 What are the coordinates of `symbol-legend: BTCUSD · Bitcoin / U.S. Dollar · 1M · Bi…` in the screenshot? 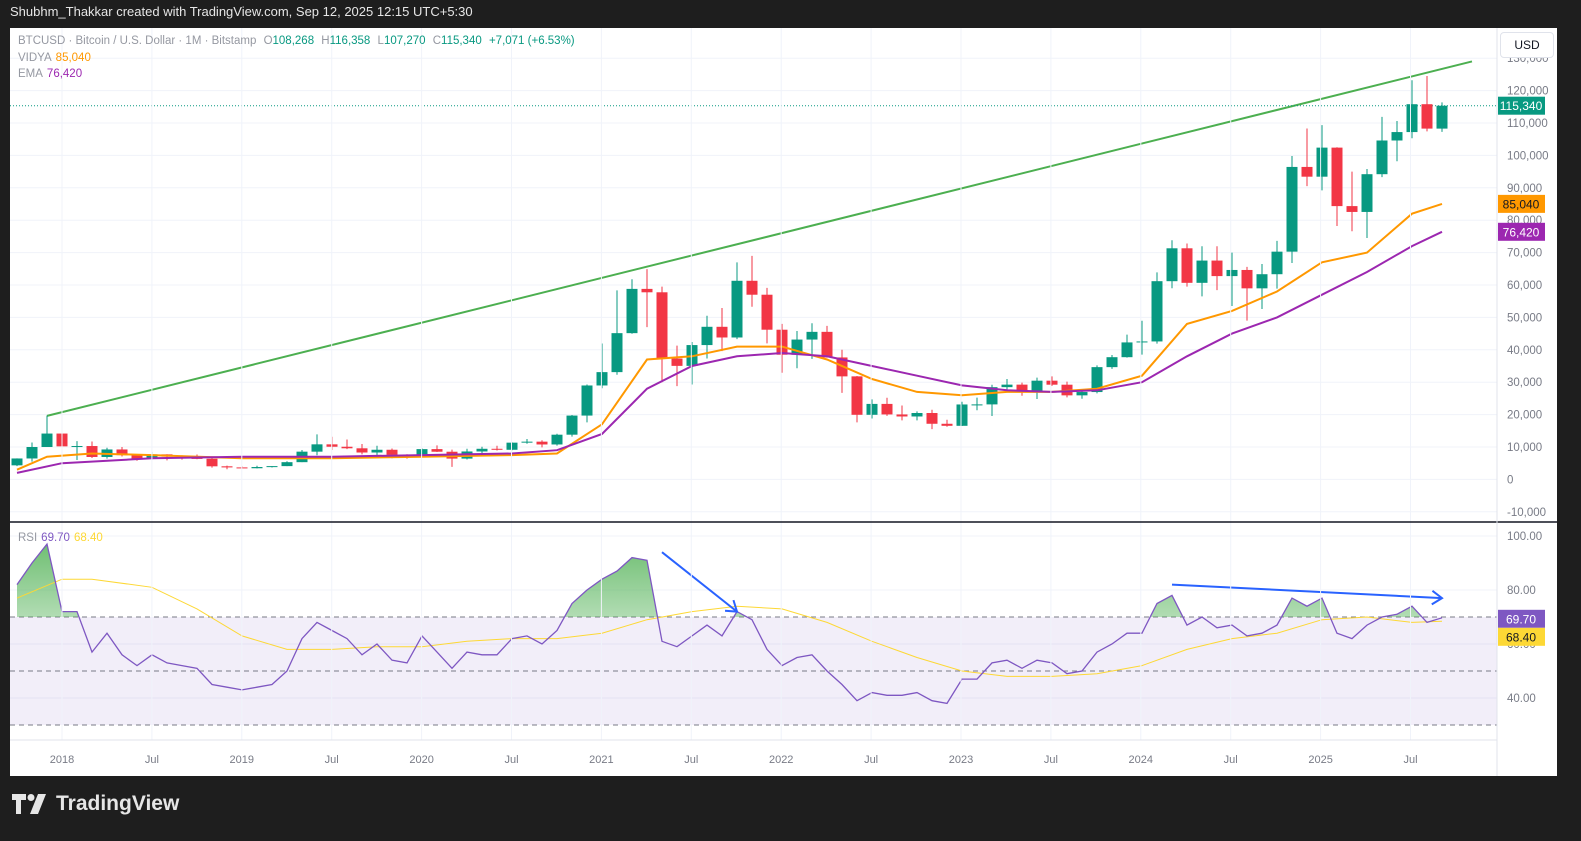 It's located at (298, 41).